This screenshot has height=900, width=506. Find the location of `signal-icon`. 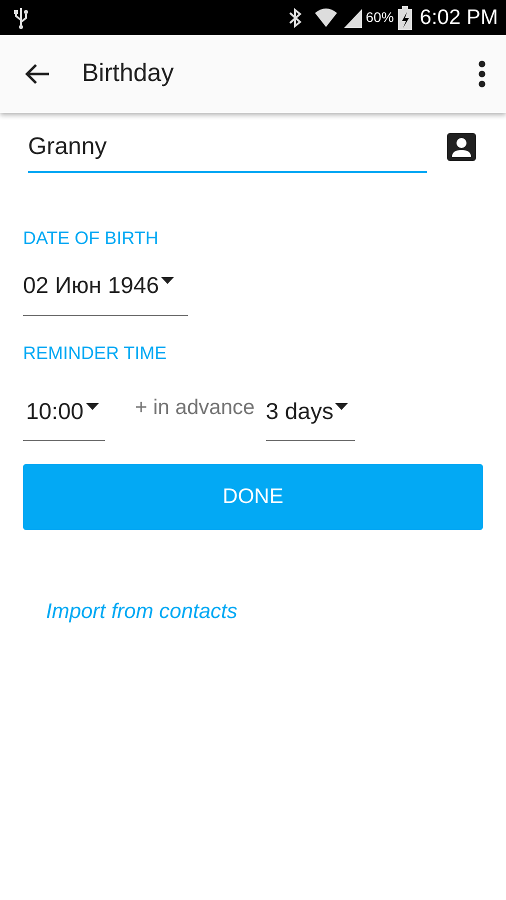

signal-icon is located at coordinates (352, 18).